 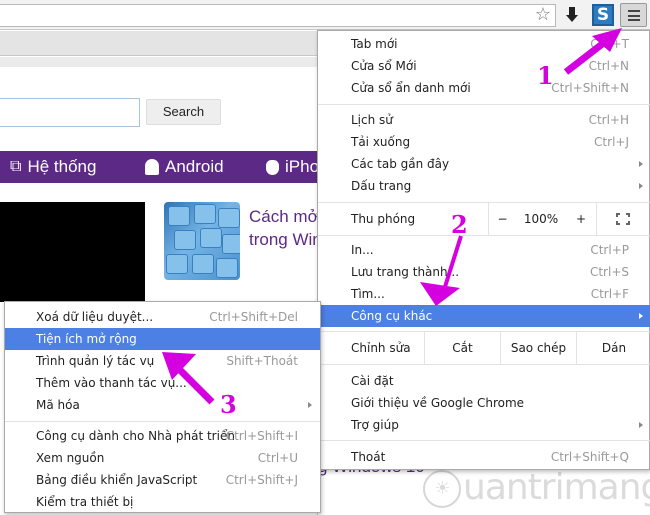 I want to click on submenu-item-view-source: Xem nguồn Ctrl+U, so click(x=162, y=458).